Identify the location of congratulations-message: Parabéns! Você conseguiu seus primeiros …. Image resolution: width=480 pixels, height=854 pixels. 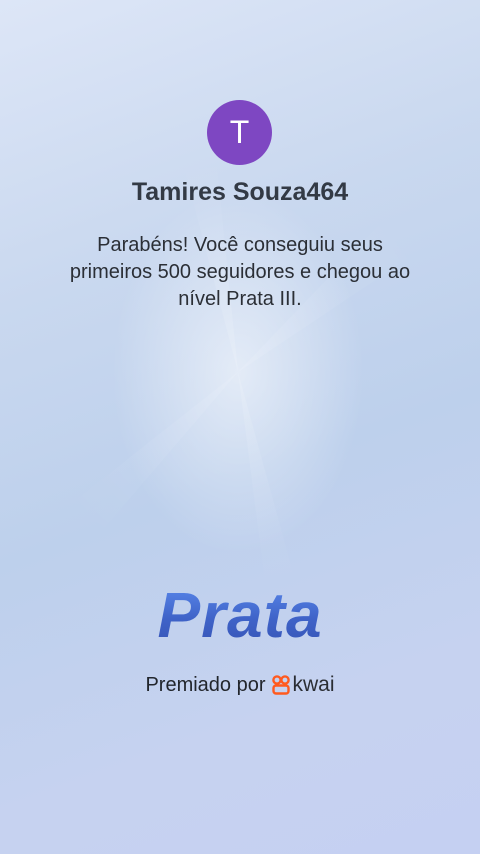
(240, 272).